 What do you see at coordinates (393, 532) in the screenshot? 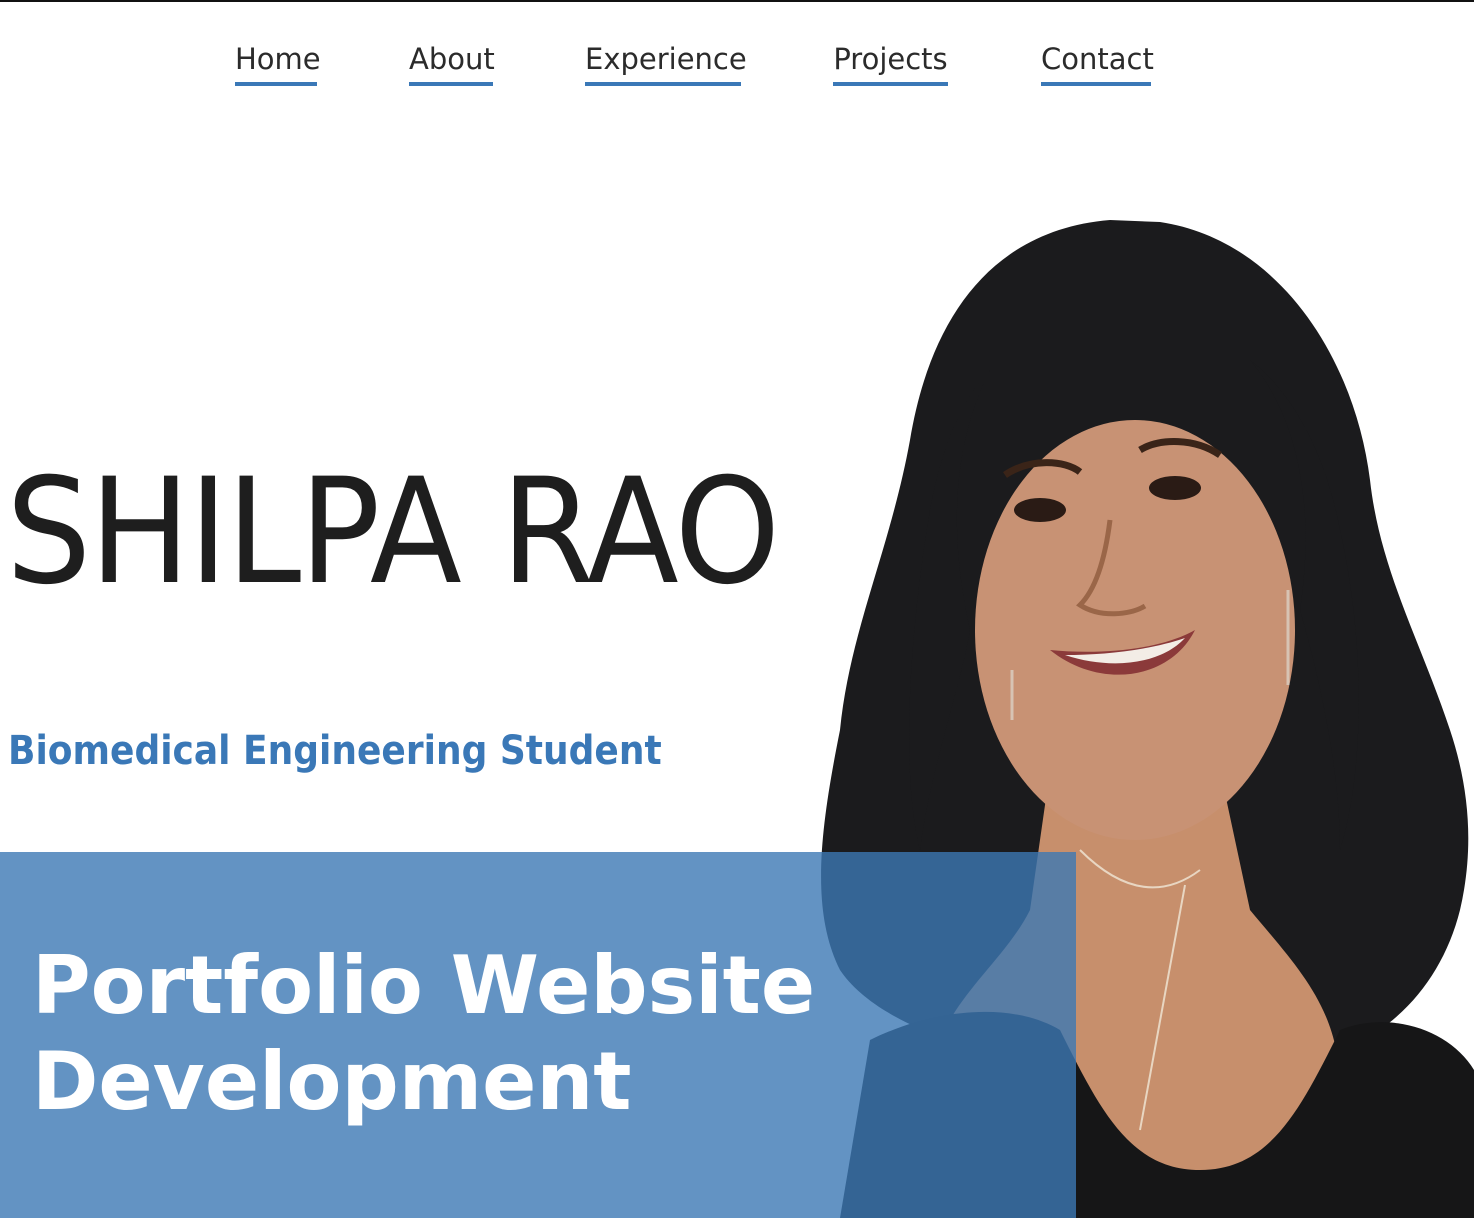
I see `hero-name: SHILPA RAO` at bounding box center [393, 532].